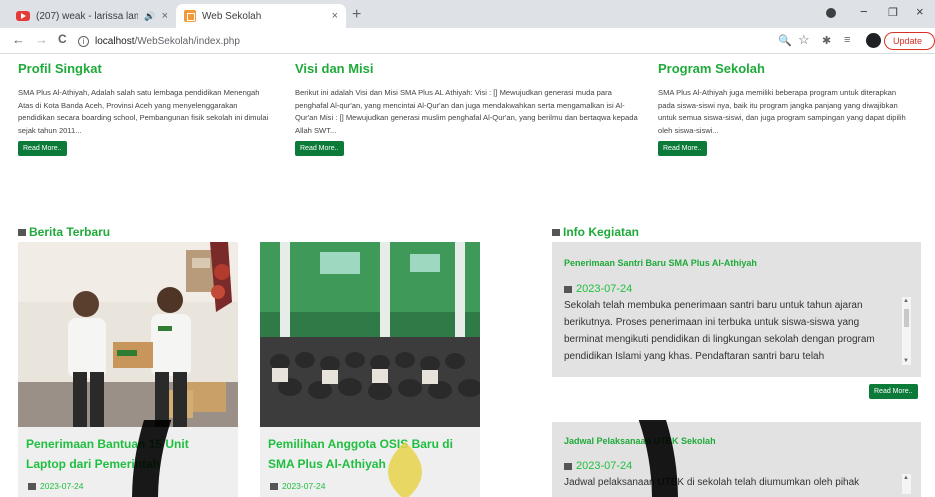 Image resolution: width=935 pixels, height=497 pixels. Describe the element at coordinates (187, 41) in the screenshot. I see `url-path: /WebSekolah/index.php` at that location.